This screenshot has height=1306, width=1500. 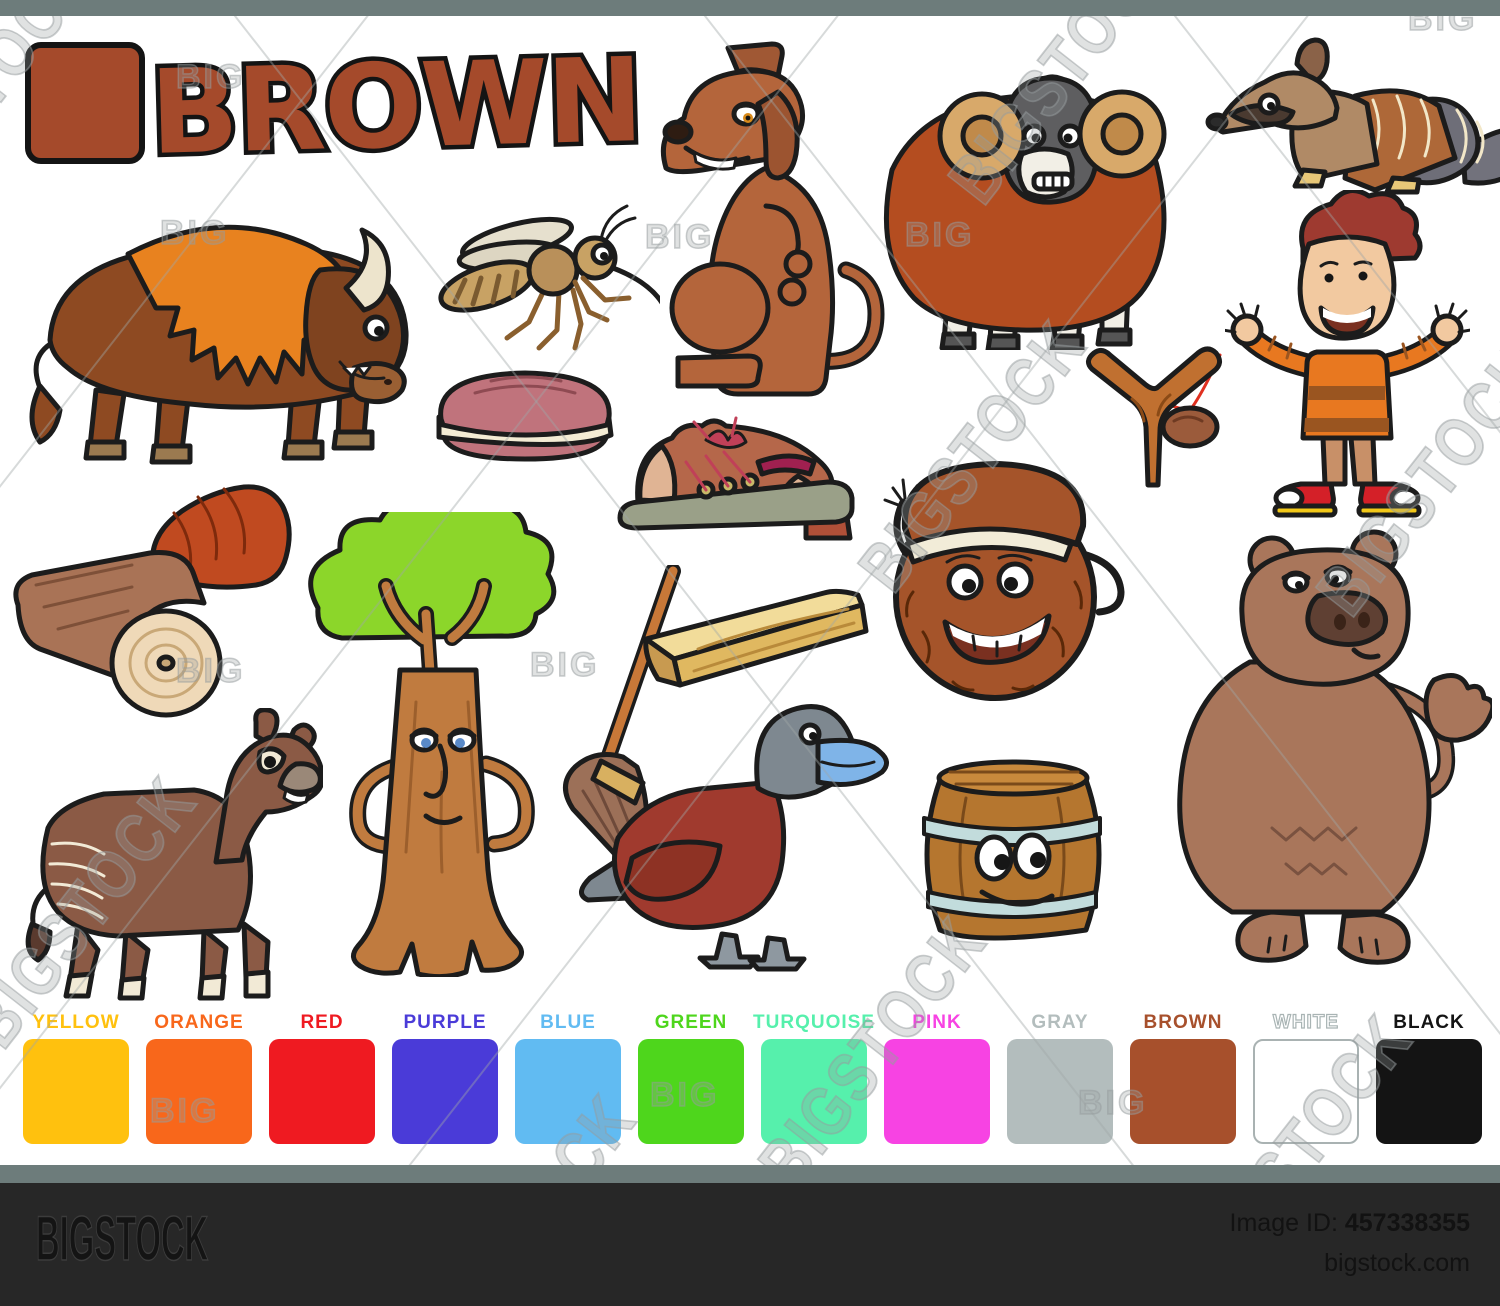 I want to click on image-id-label: Image ID:, so click(x=1283, y=1223).